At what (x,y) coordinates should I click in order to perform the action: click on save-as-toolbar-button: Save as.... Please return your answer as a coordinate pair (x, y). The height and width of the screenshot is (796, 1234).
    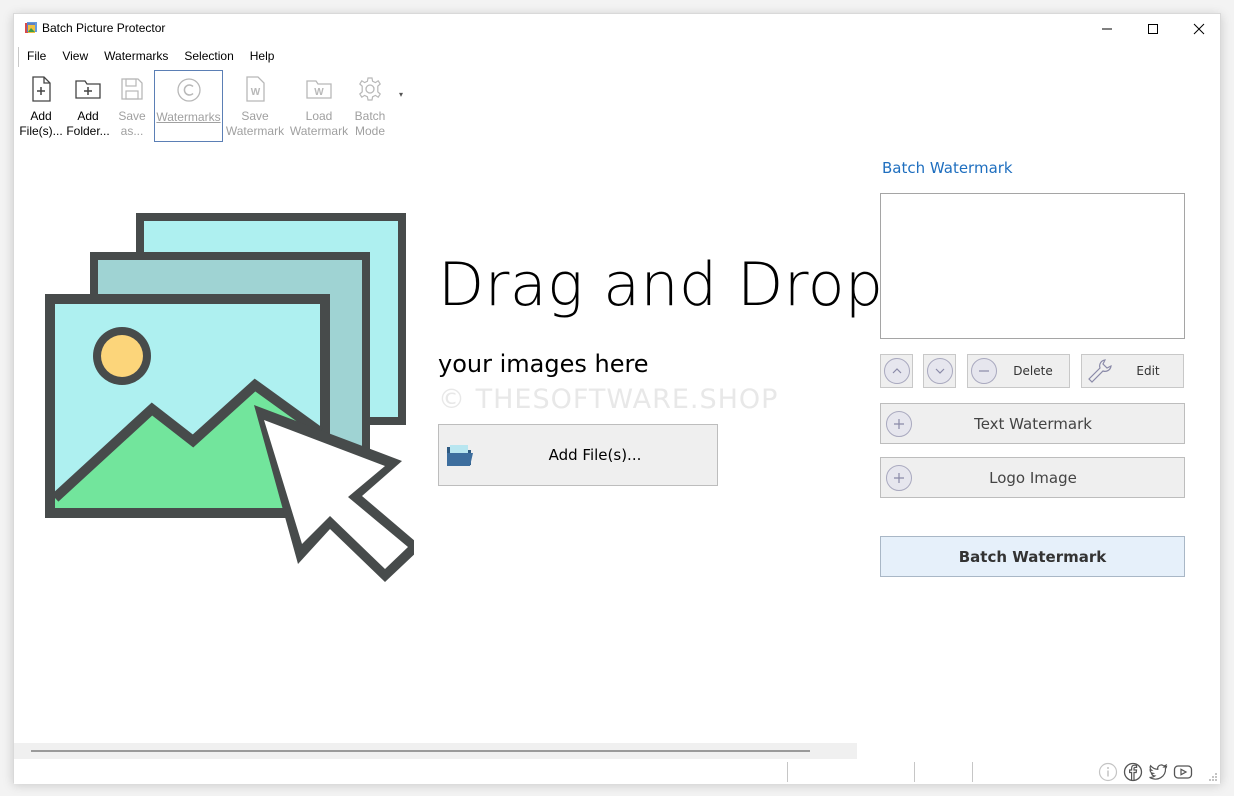
    Looking at the image, I should click on (132, 104).